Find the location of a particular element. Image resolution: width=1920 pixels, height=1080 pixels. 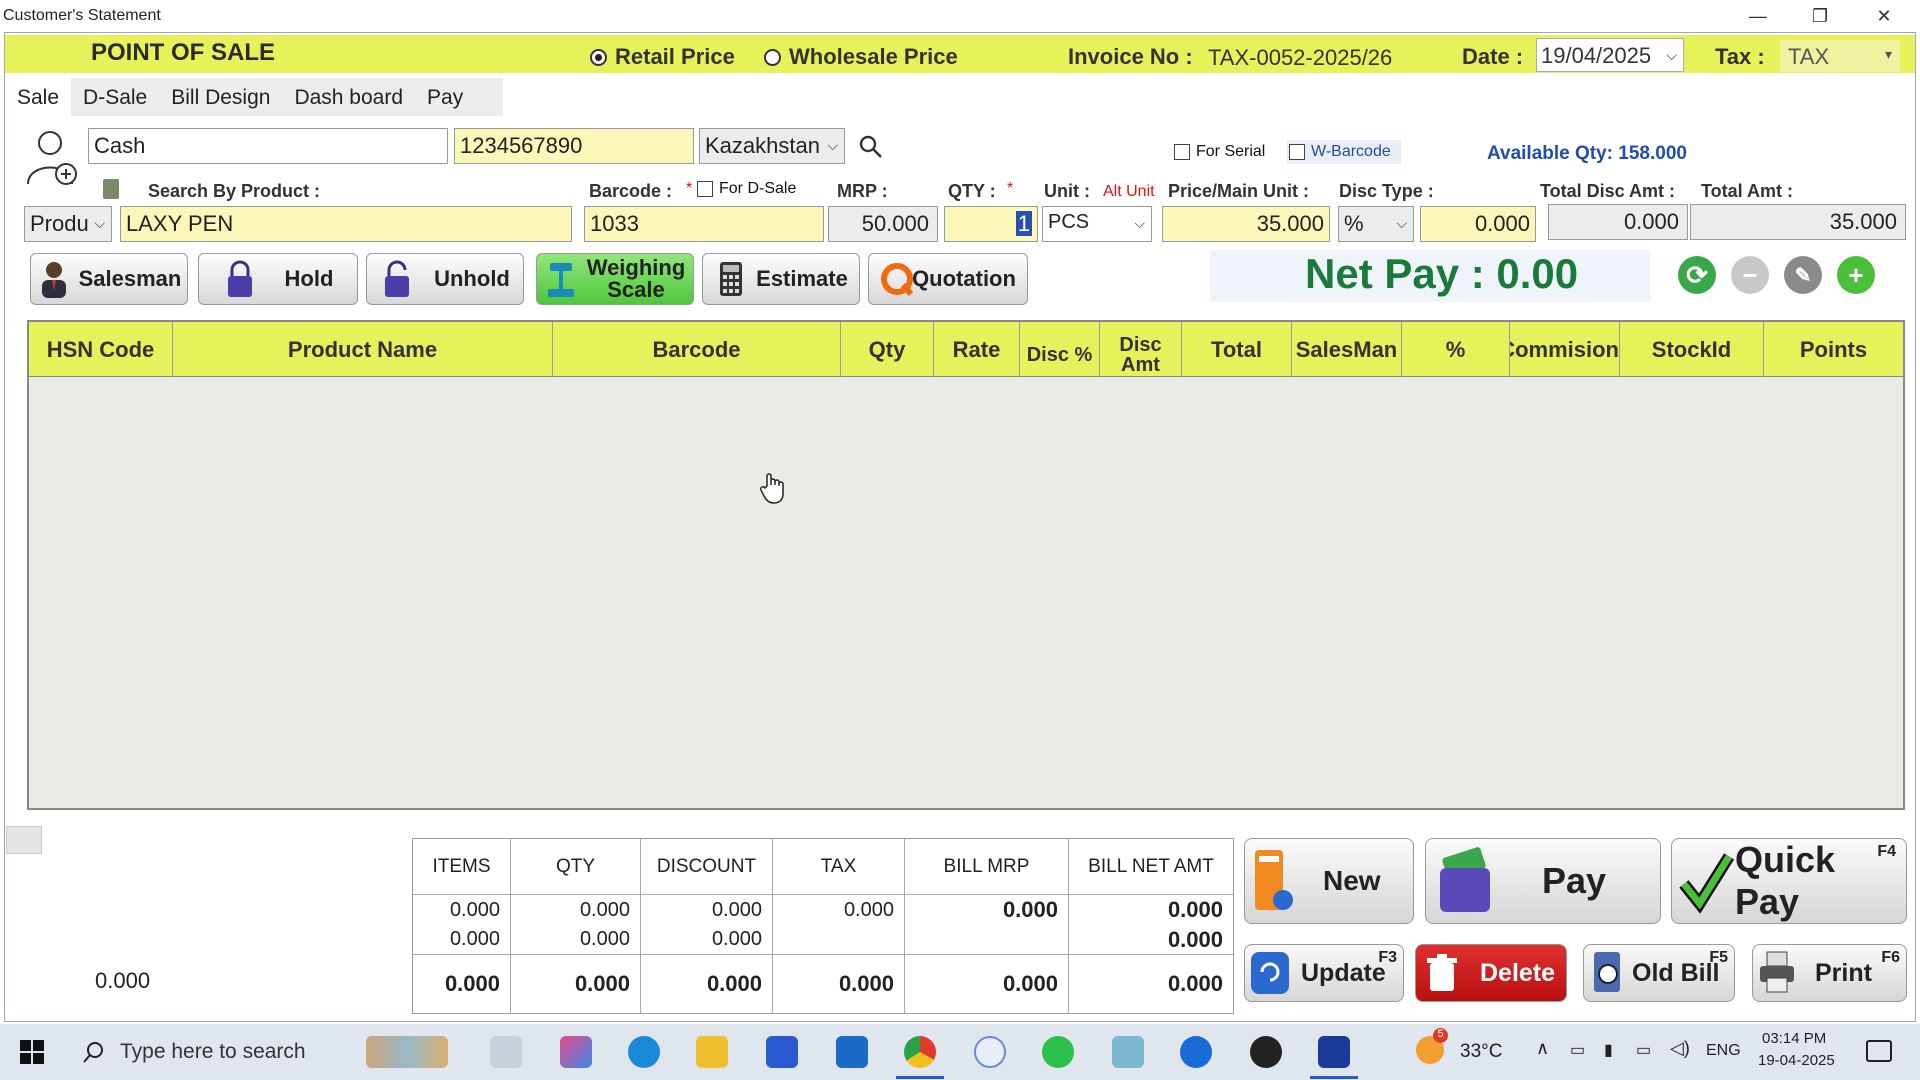

calculator-icon is located at coordinates (111, 189).